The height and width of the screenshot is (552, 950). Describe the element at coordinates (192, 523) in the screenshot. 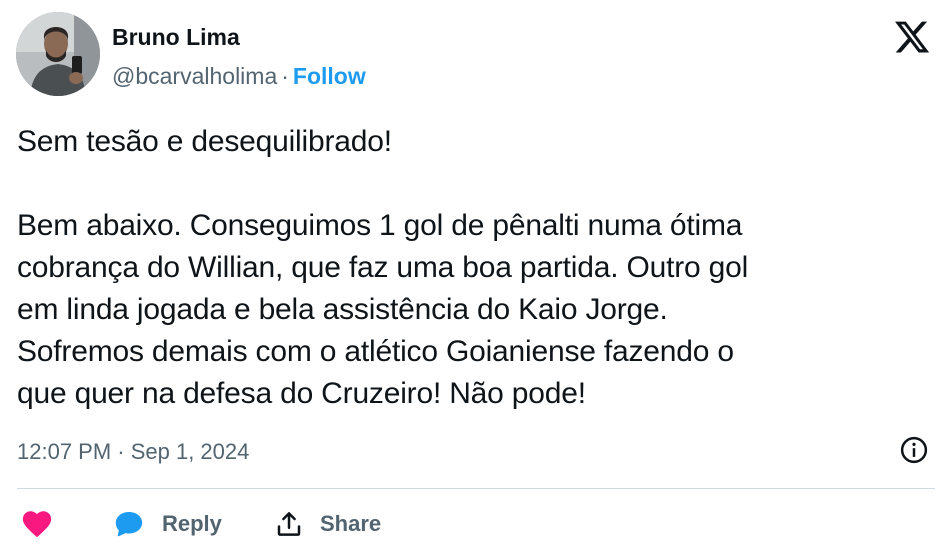

I see `reply-label: Reply` at that location.